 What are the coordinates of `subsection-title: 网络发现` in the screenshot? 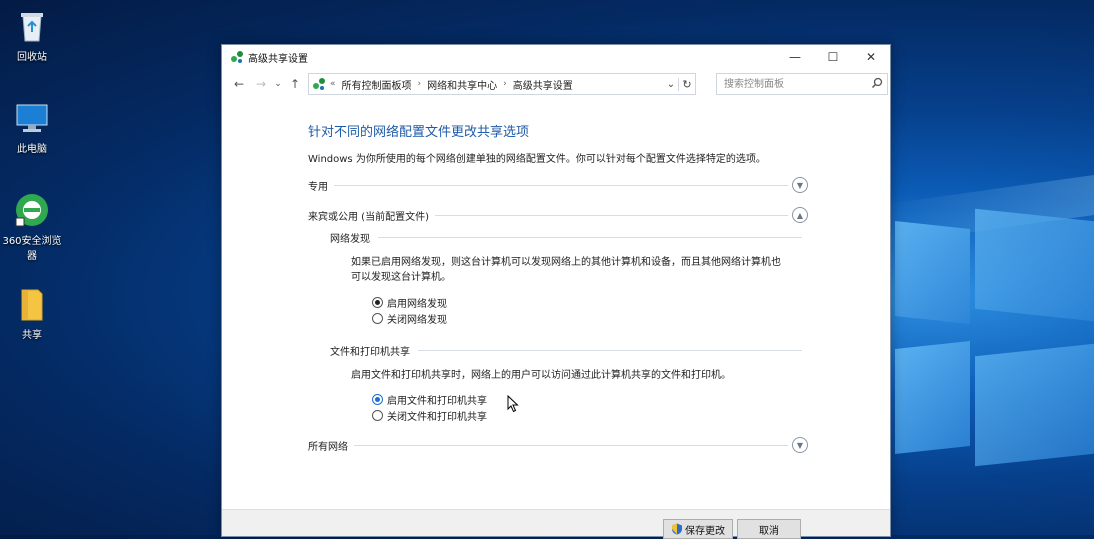 It's located at (350, 239).